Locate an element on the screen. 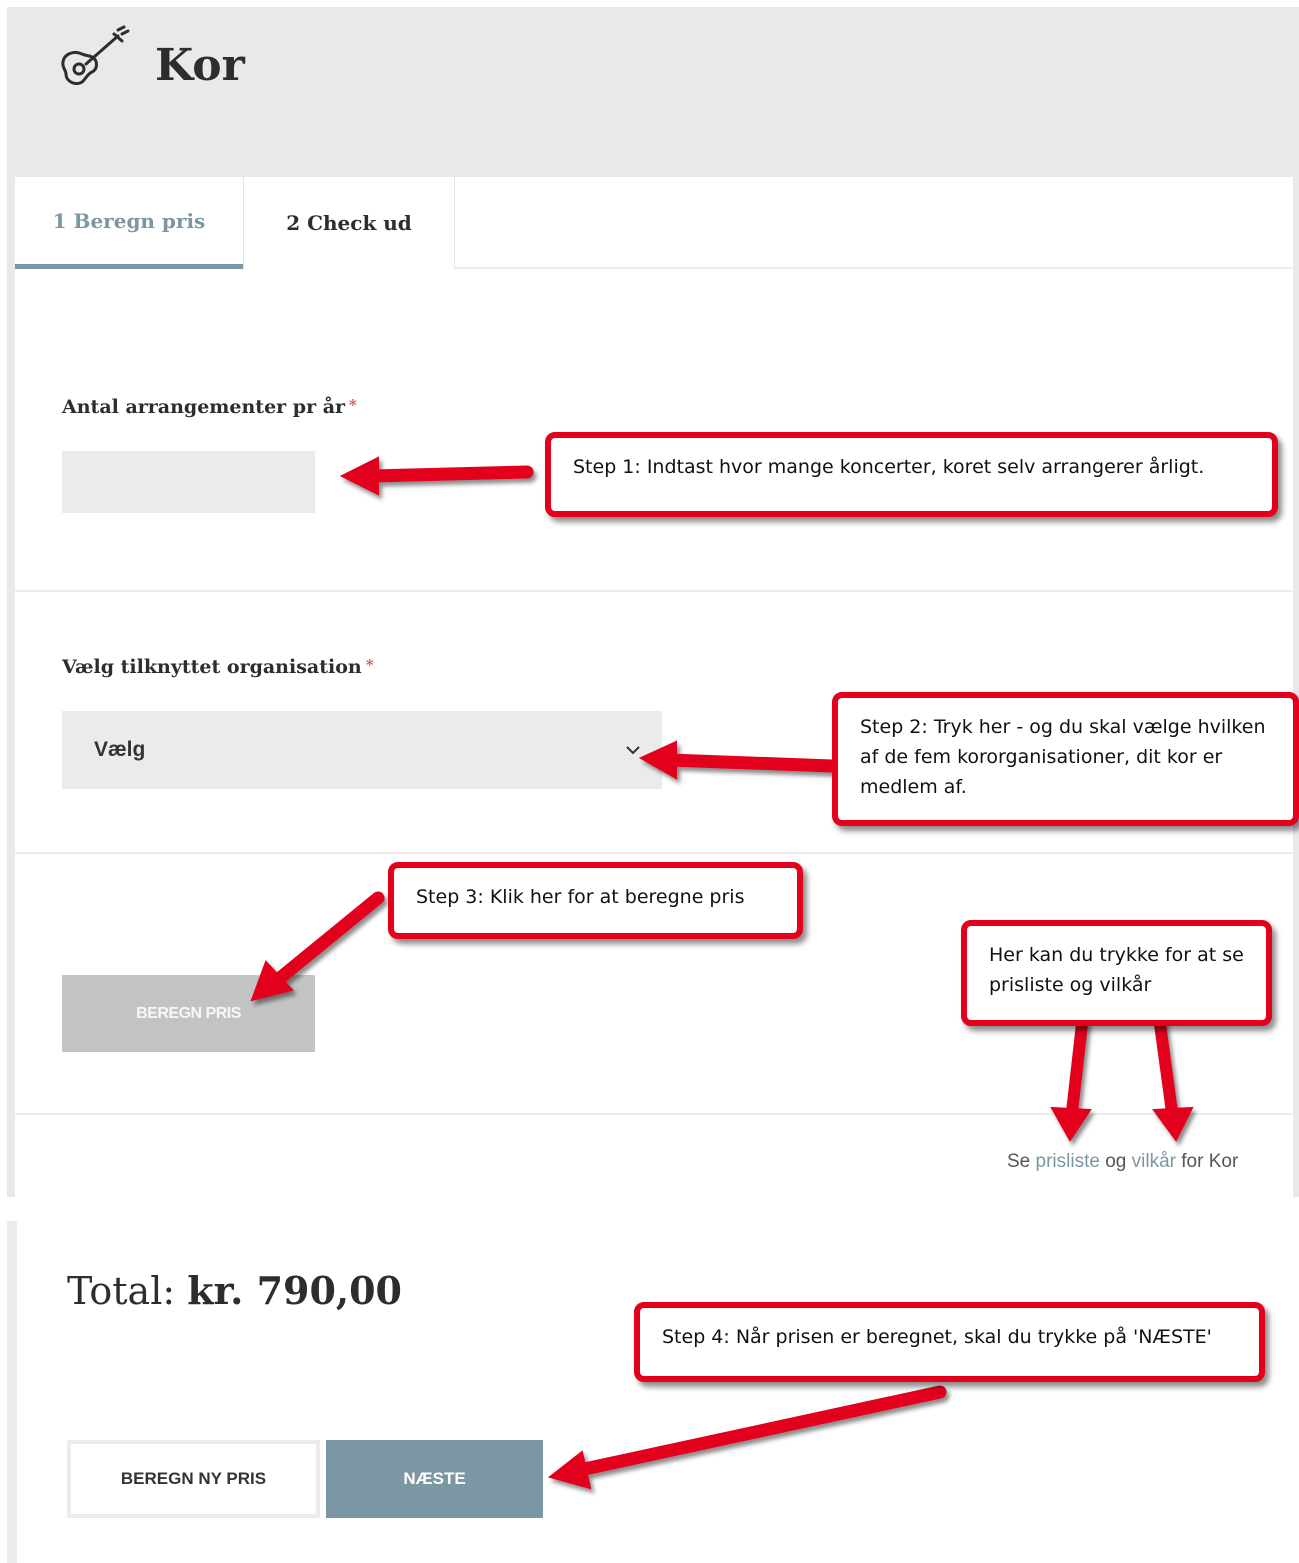 Image resolution: width=1299 pixels, height=1563 pixels. total-value: kr. 790,00 is located at coordinates (295, 1290).